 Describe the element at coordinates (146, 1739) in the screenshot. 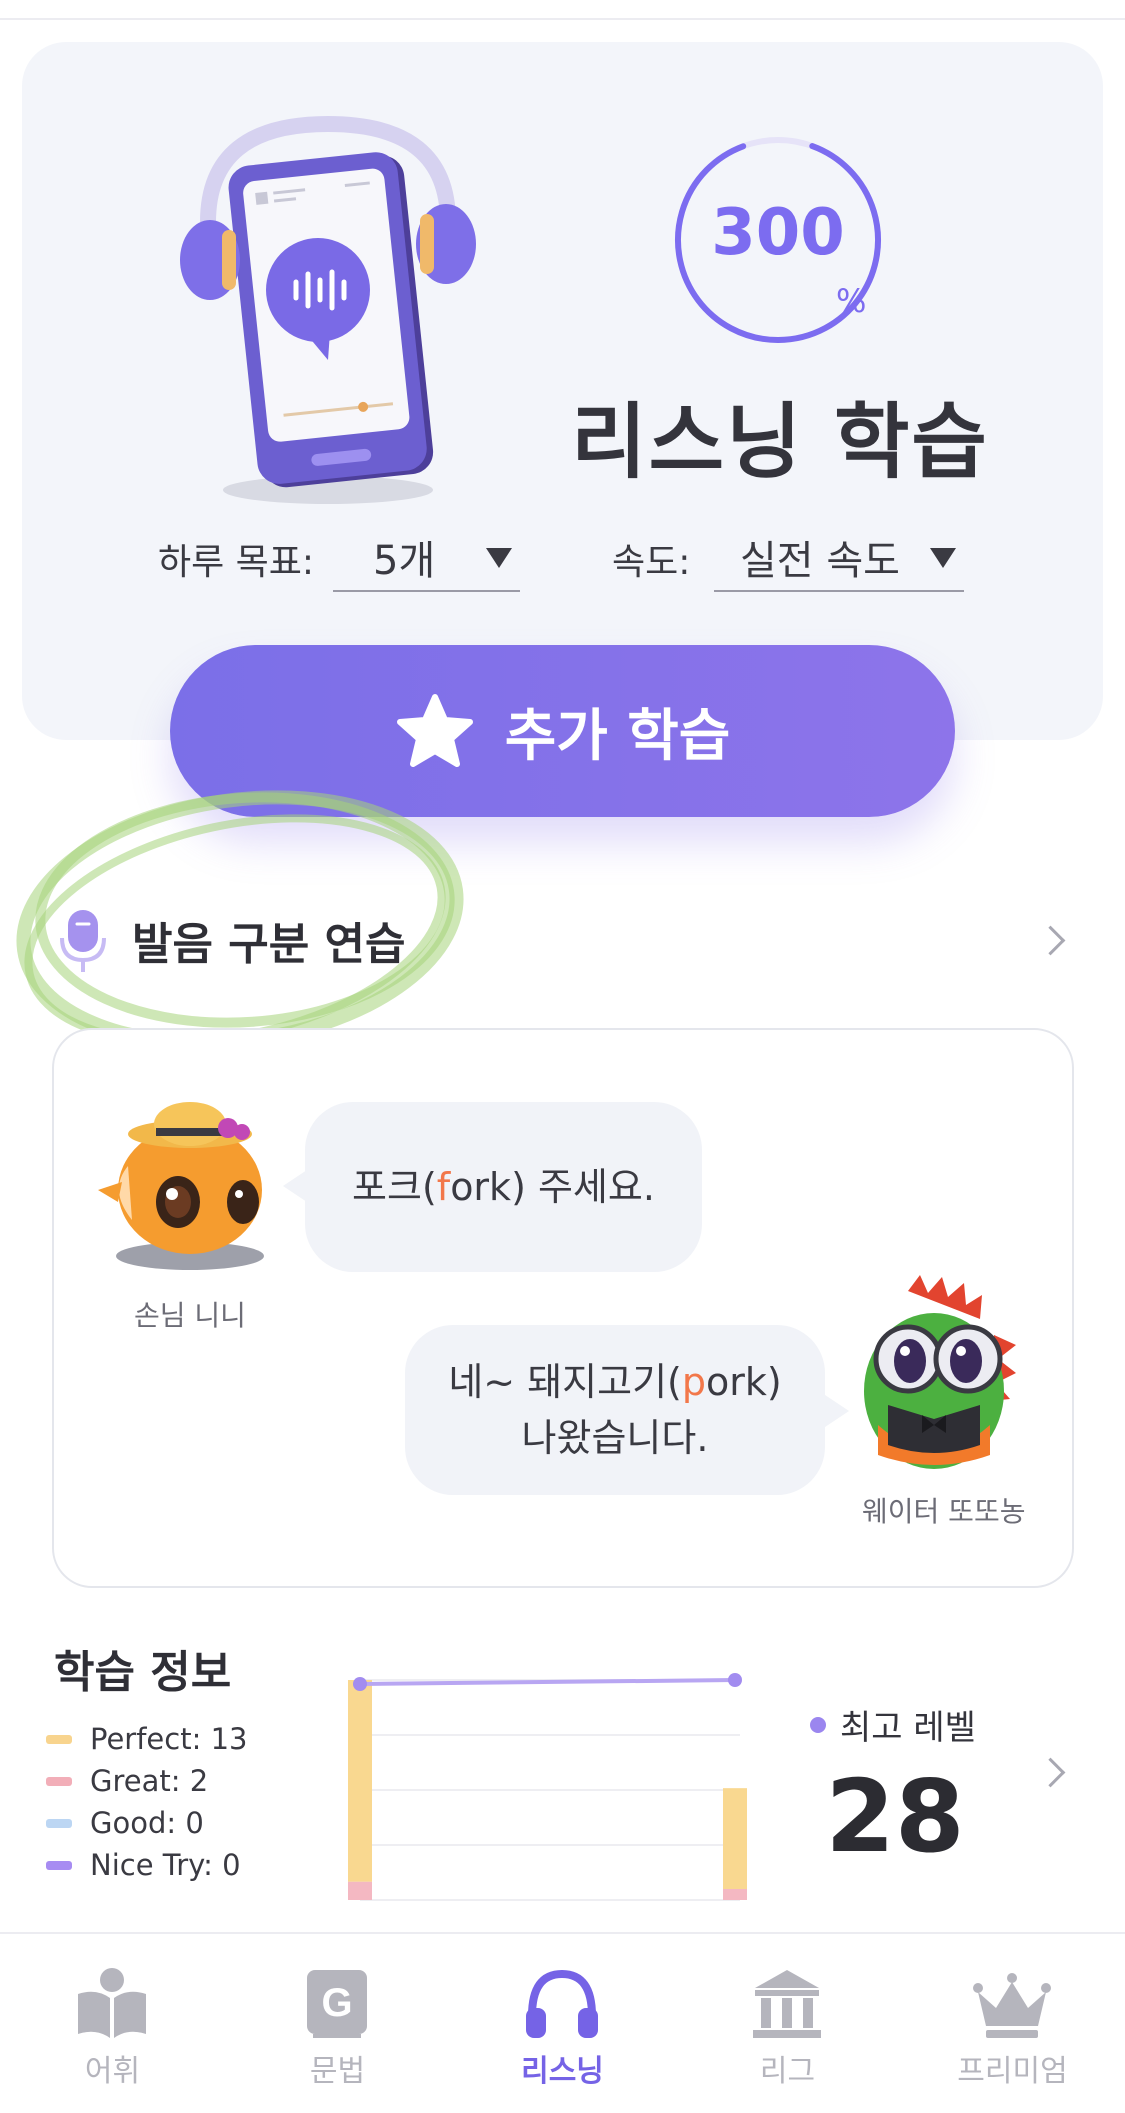

I see `legend-item: Perfect: 13` at that location.